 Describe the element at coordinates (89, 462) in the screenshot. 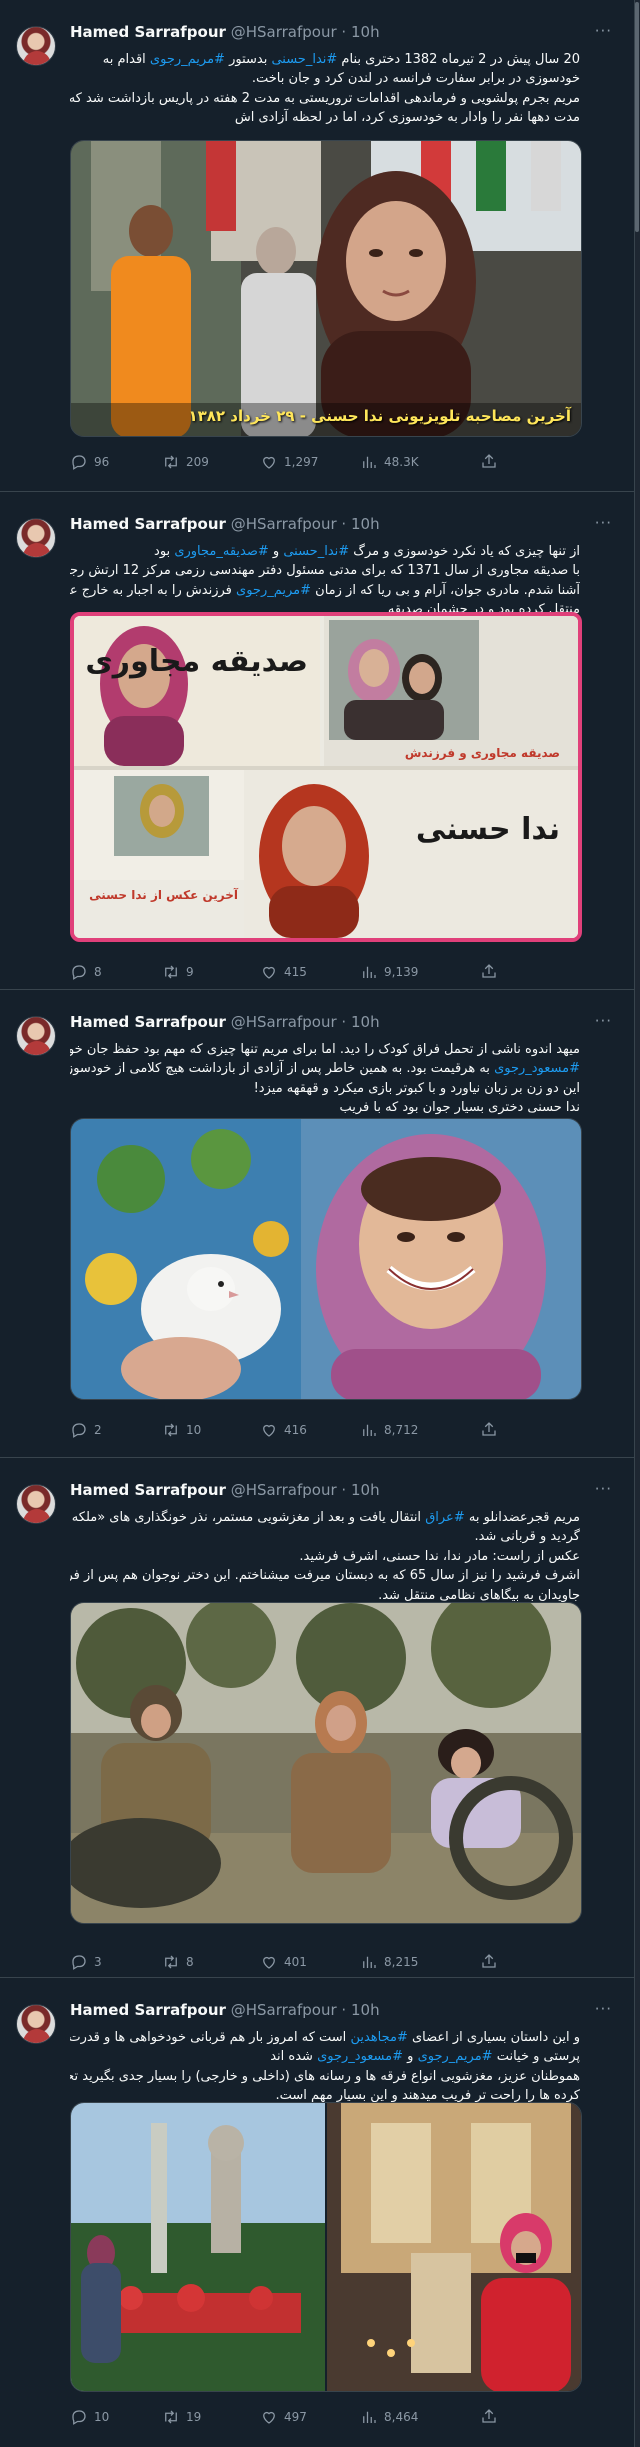

I see `reply-button: 96` at that location.